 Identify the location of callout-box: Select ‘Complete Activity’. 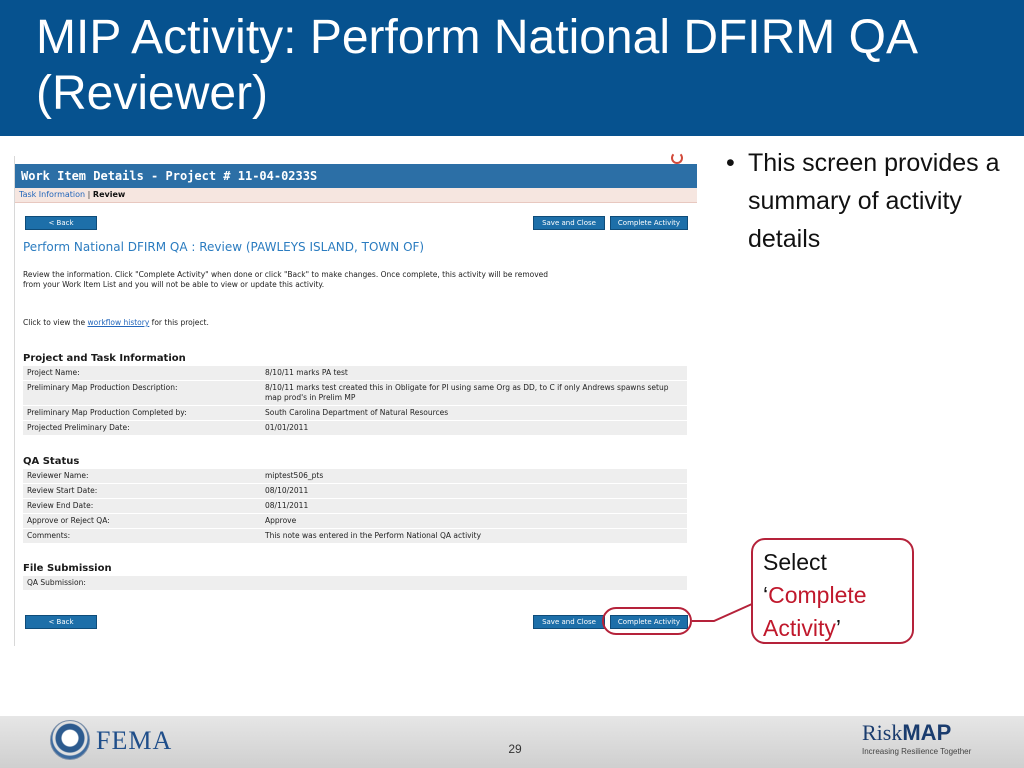
(832, 591).